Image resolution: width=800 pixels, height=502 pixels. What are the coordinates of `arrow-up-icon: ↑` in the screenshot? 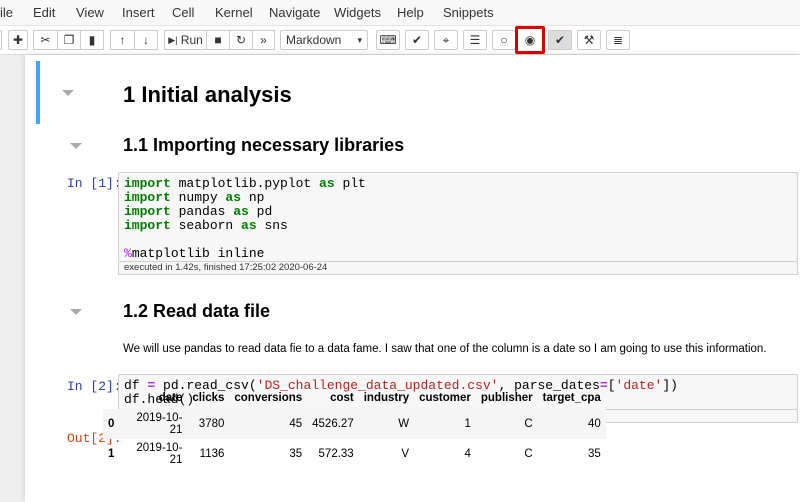 It's located at (122, 40).